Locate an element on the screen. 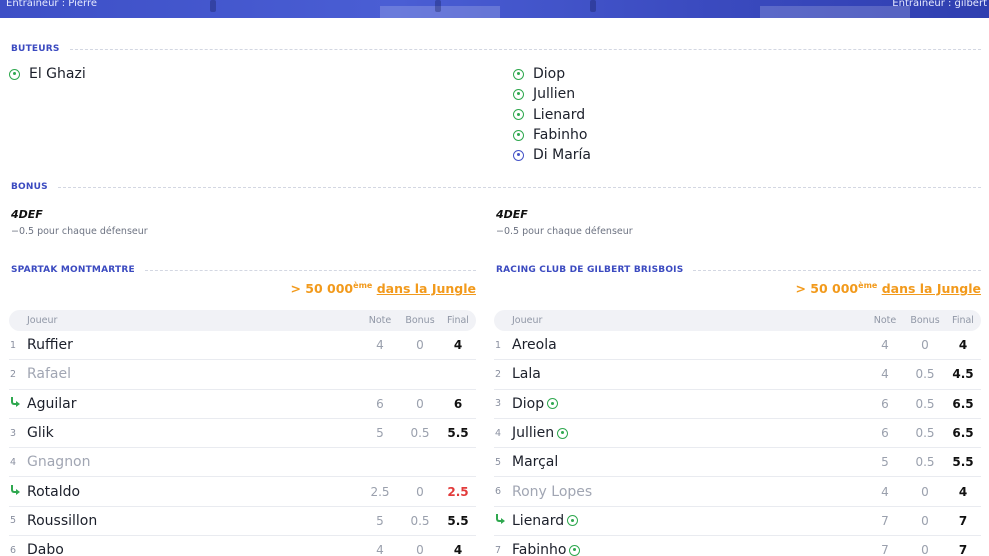 The width and height of the screenshot is (989, 556). table-row: 4 Gnagnon is located at coordinates (242, 463).